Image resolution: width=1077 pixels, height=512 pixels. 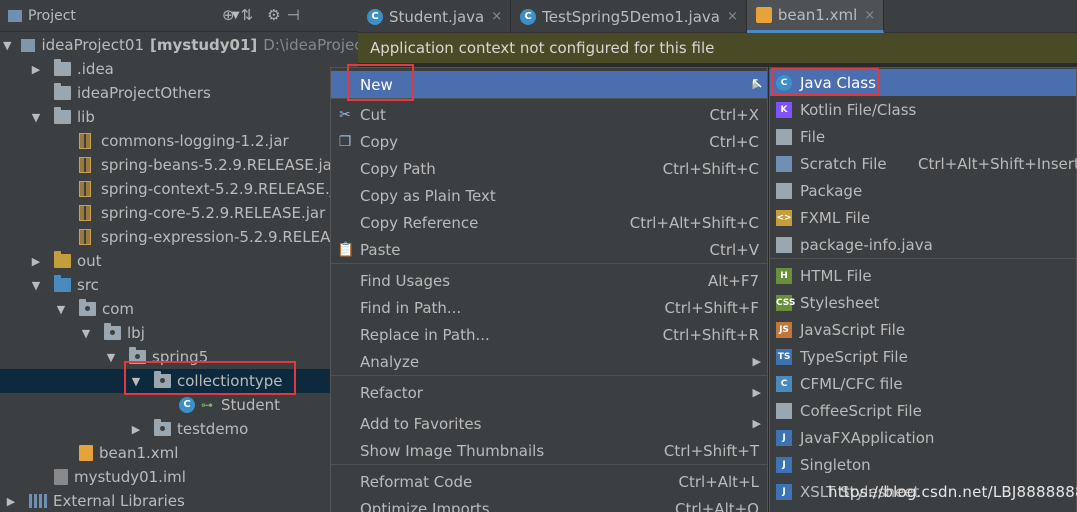 What do you see at coordinates (923, 217) in the screenshot?
I see `new-item-fxml-file: <> FXML File` at bounding box center [923, 217].